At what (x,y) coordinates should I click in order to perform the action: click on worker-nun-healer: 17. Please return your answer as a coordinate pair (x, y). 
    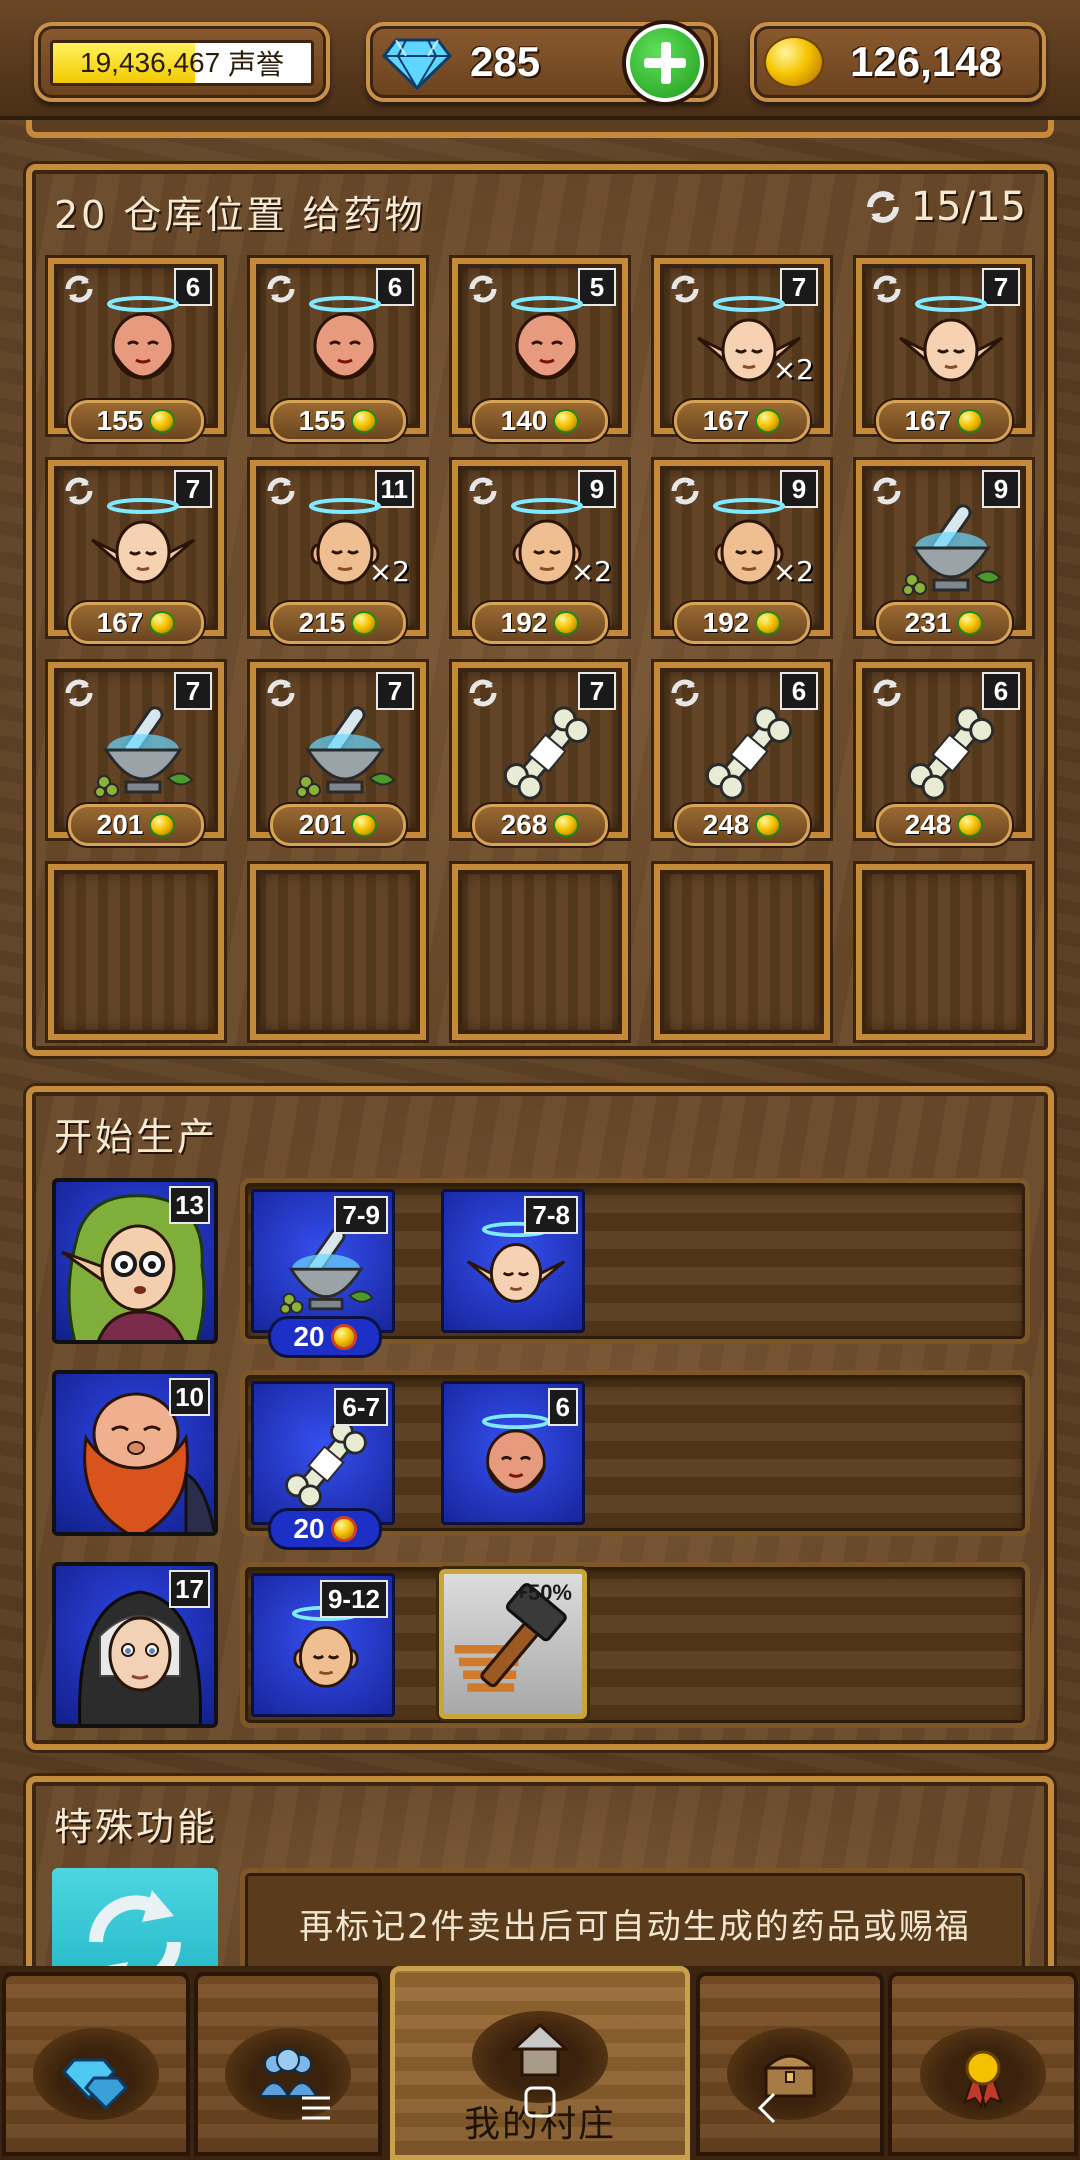
    Looking at the image, I should click on (135, 1645).